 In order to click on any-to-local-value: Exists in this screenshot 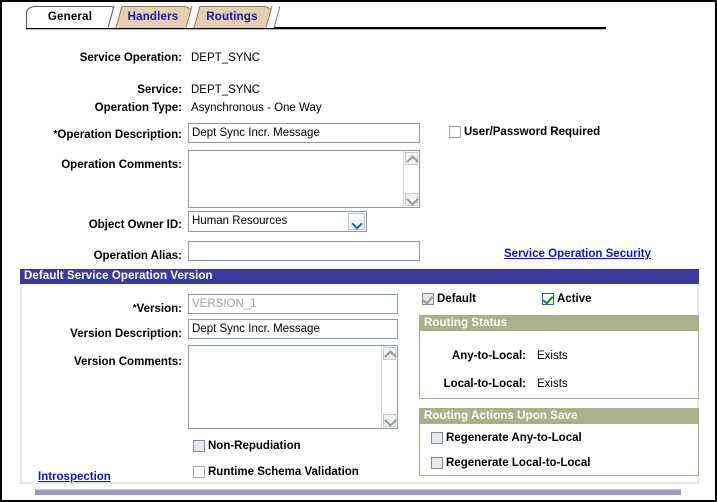, I will do `click(552, 356)`.